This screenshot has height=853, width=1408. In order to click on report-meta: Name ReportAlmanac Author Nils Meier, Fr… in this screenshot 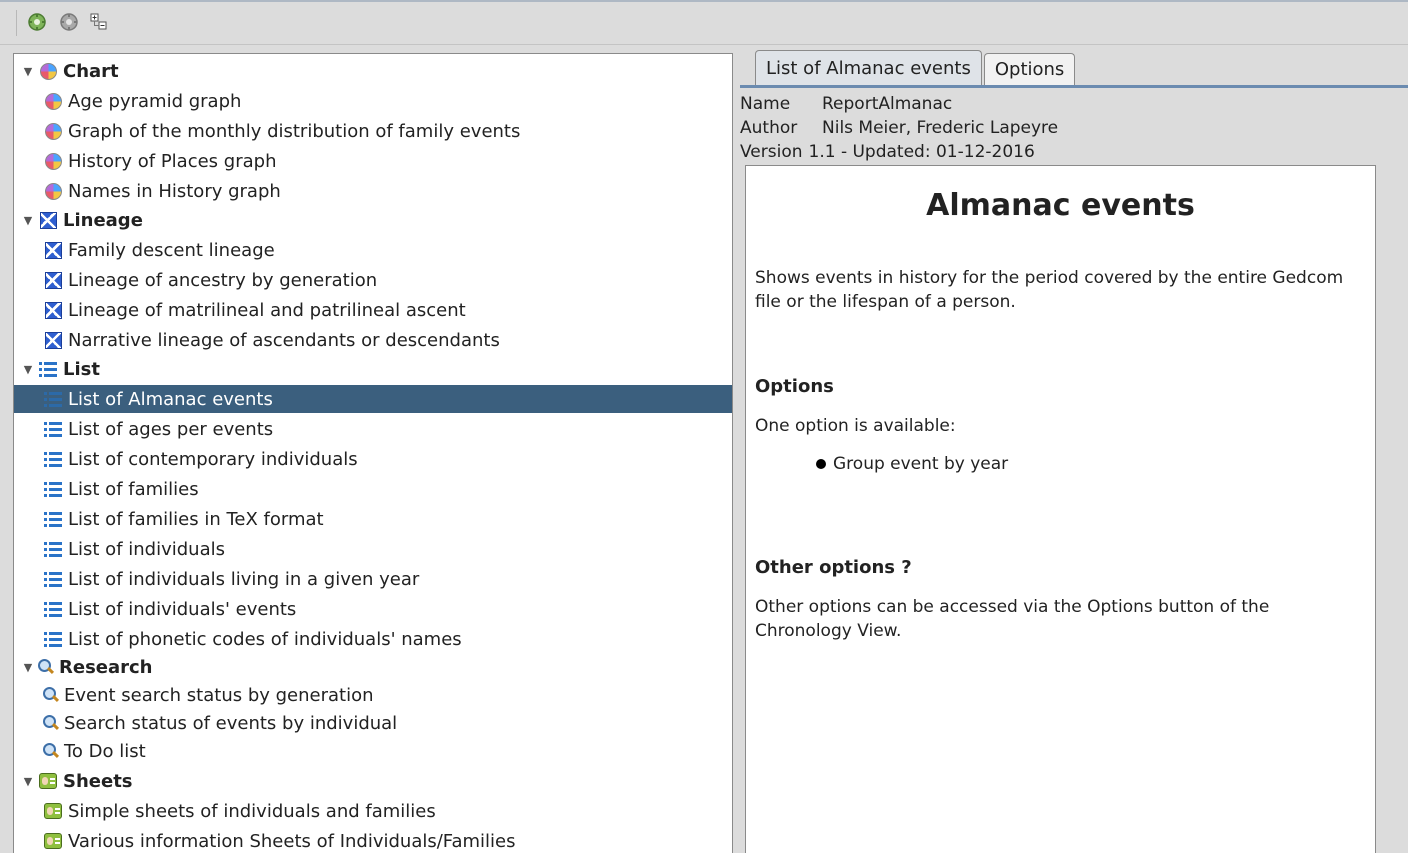, I will do `click(899, 128)`.